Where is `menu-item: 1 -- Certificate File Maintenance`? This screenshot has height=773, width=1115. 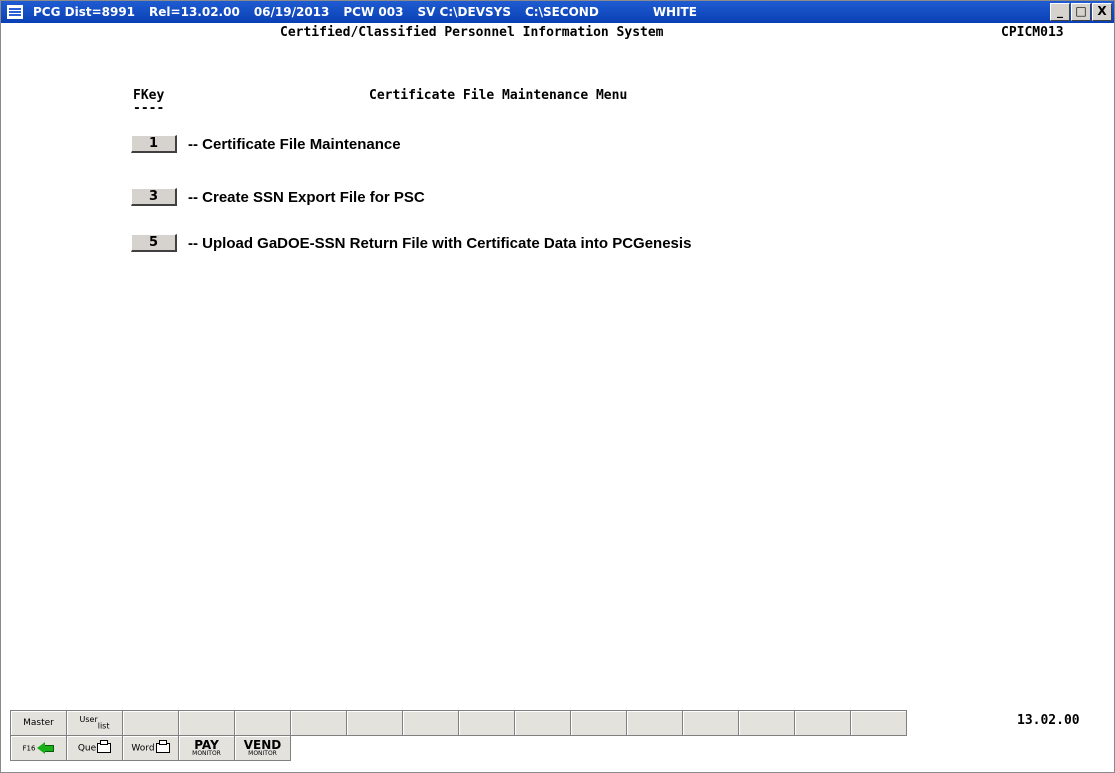 menu-item: 1 -- Certificate File Maintenance is located at coordinates (266, 144).